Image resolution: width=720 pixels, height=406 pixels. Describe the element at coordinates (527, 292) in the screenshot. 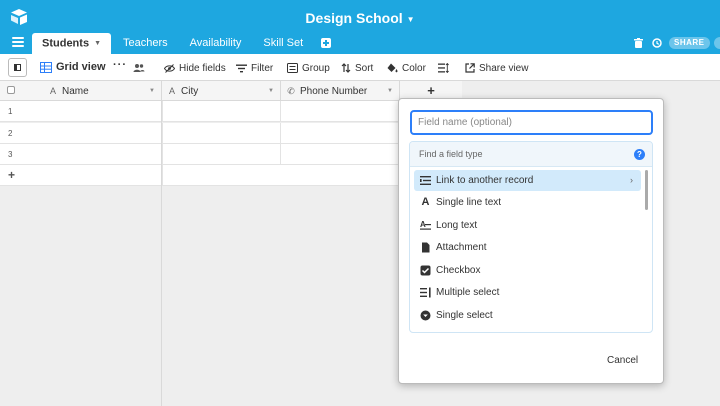

I see `field-type-multiple-select: Multiple select` at that location.